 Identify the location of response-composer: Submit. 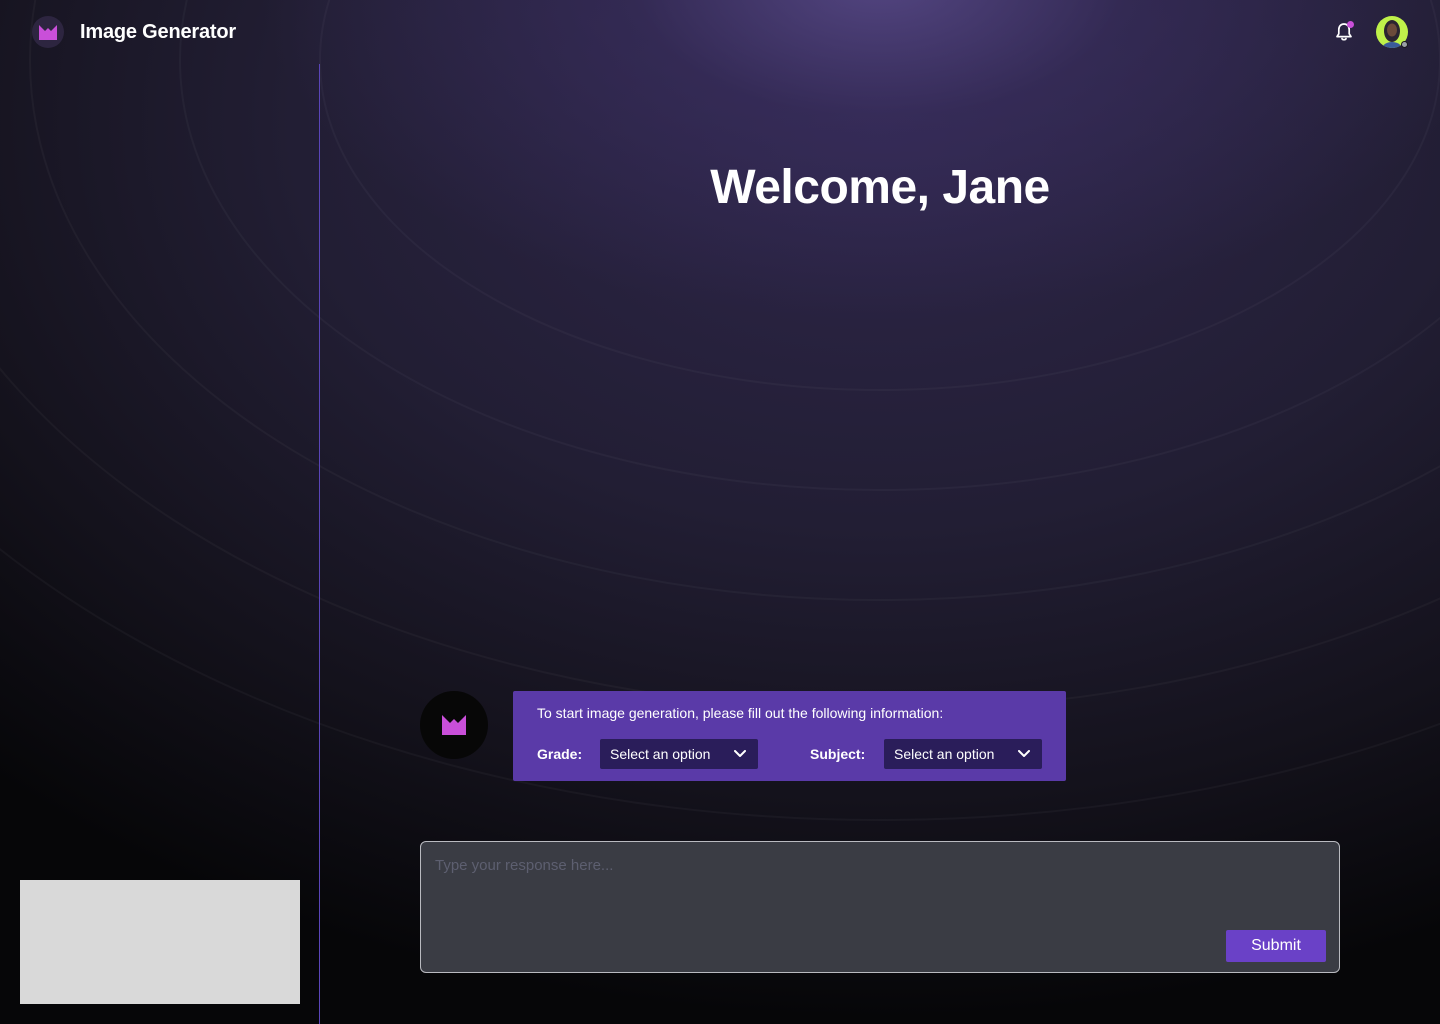
(880, 907).